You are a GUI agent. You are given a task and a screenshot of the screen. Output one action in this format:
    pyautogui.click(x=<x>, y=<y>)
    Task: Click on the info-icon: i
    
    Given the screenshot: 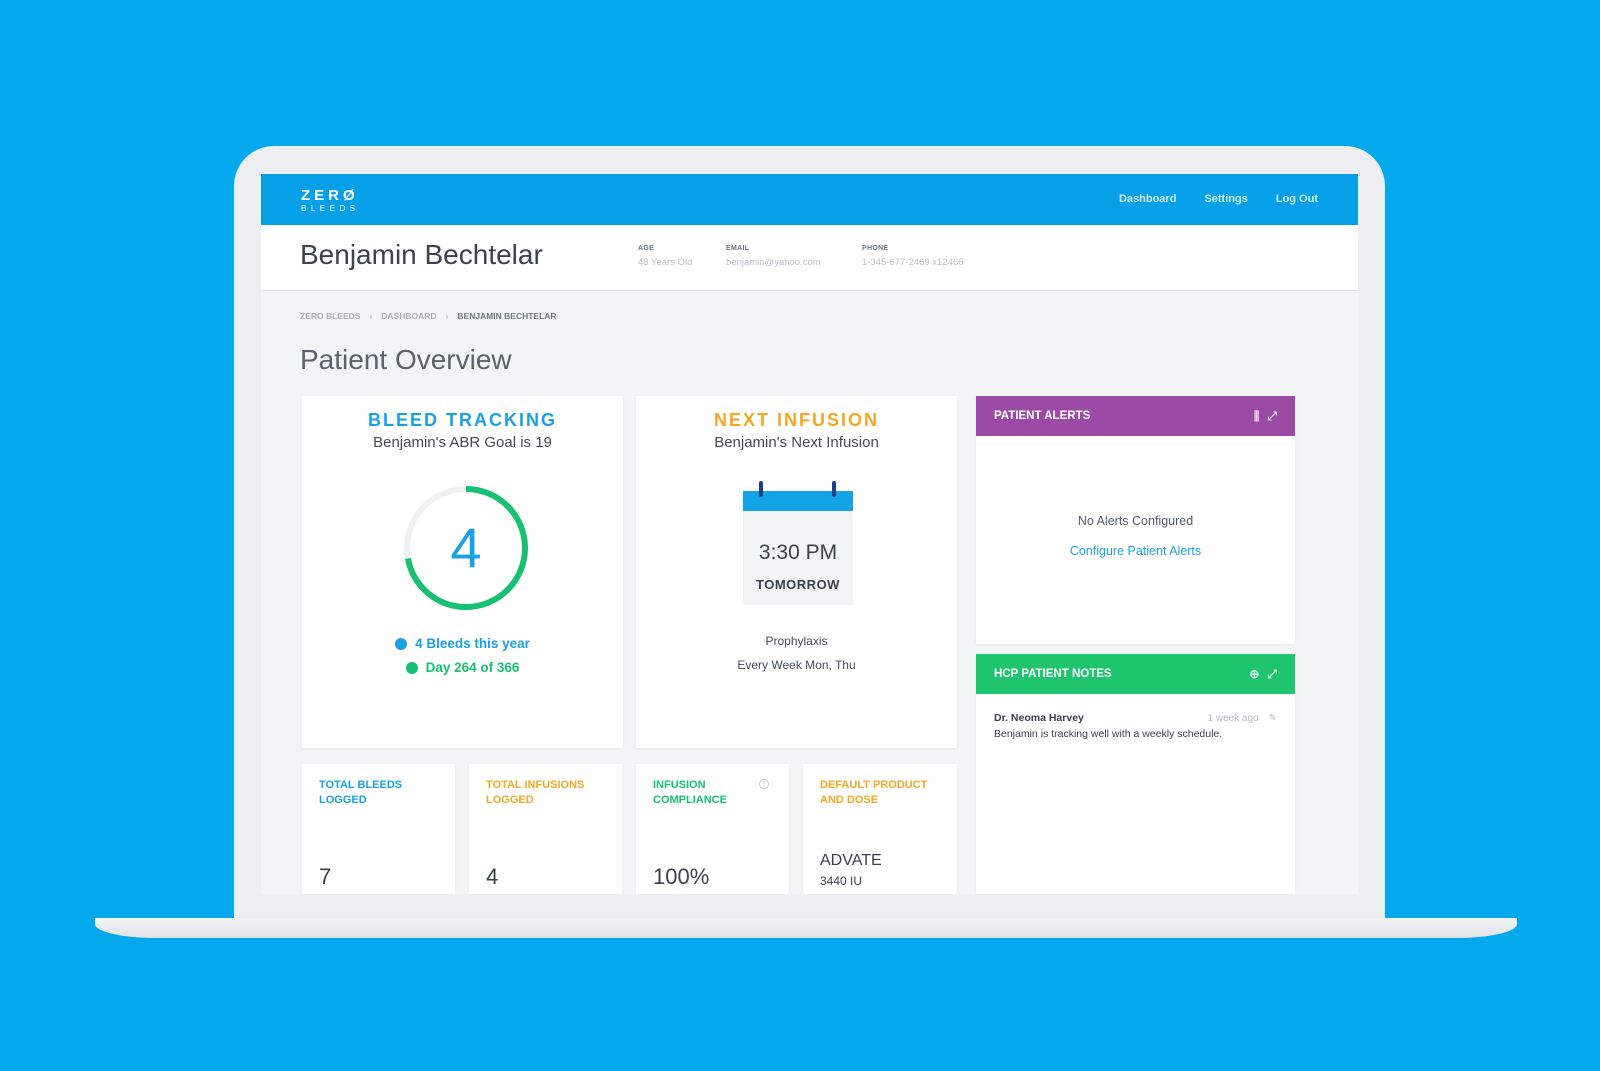 What is the action you would take?
    pyautogui.click(x=764, y=784)
    